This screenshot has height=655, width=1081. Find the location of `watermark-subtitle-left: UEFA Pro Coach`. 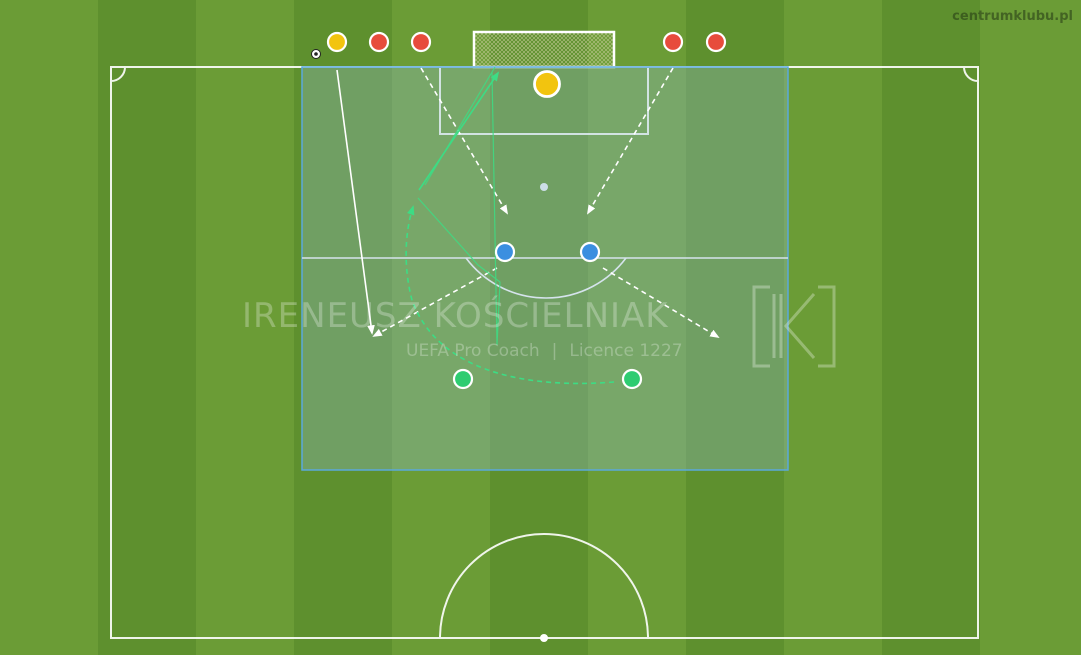

watermark-subtitle-left: UEFA Pro Coach is located at coordinates (473, 351).